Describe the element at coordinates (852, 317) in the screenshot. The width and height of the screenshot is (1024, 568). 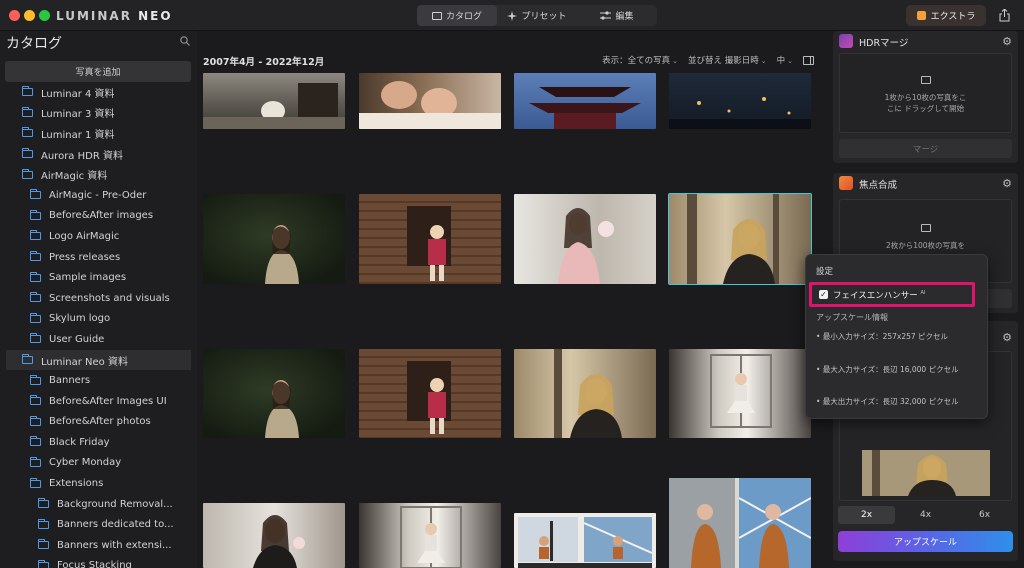
I see `upscale-info-title: アップスケール情報` at that location.